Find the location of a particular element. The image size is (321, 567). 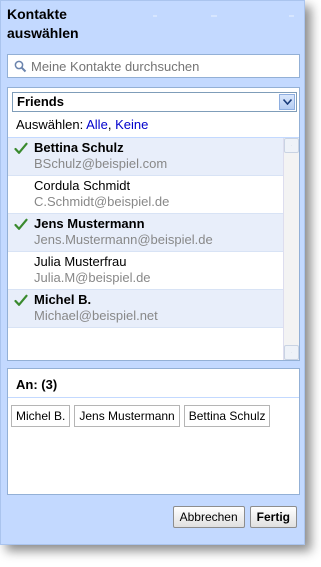

recipient-chip: Jens Mustermann is located at coordinates (127, 416).